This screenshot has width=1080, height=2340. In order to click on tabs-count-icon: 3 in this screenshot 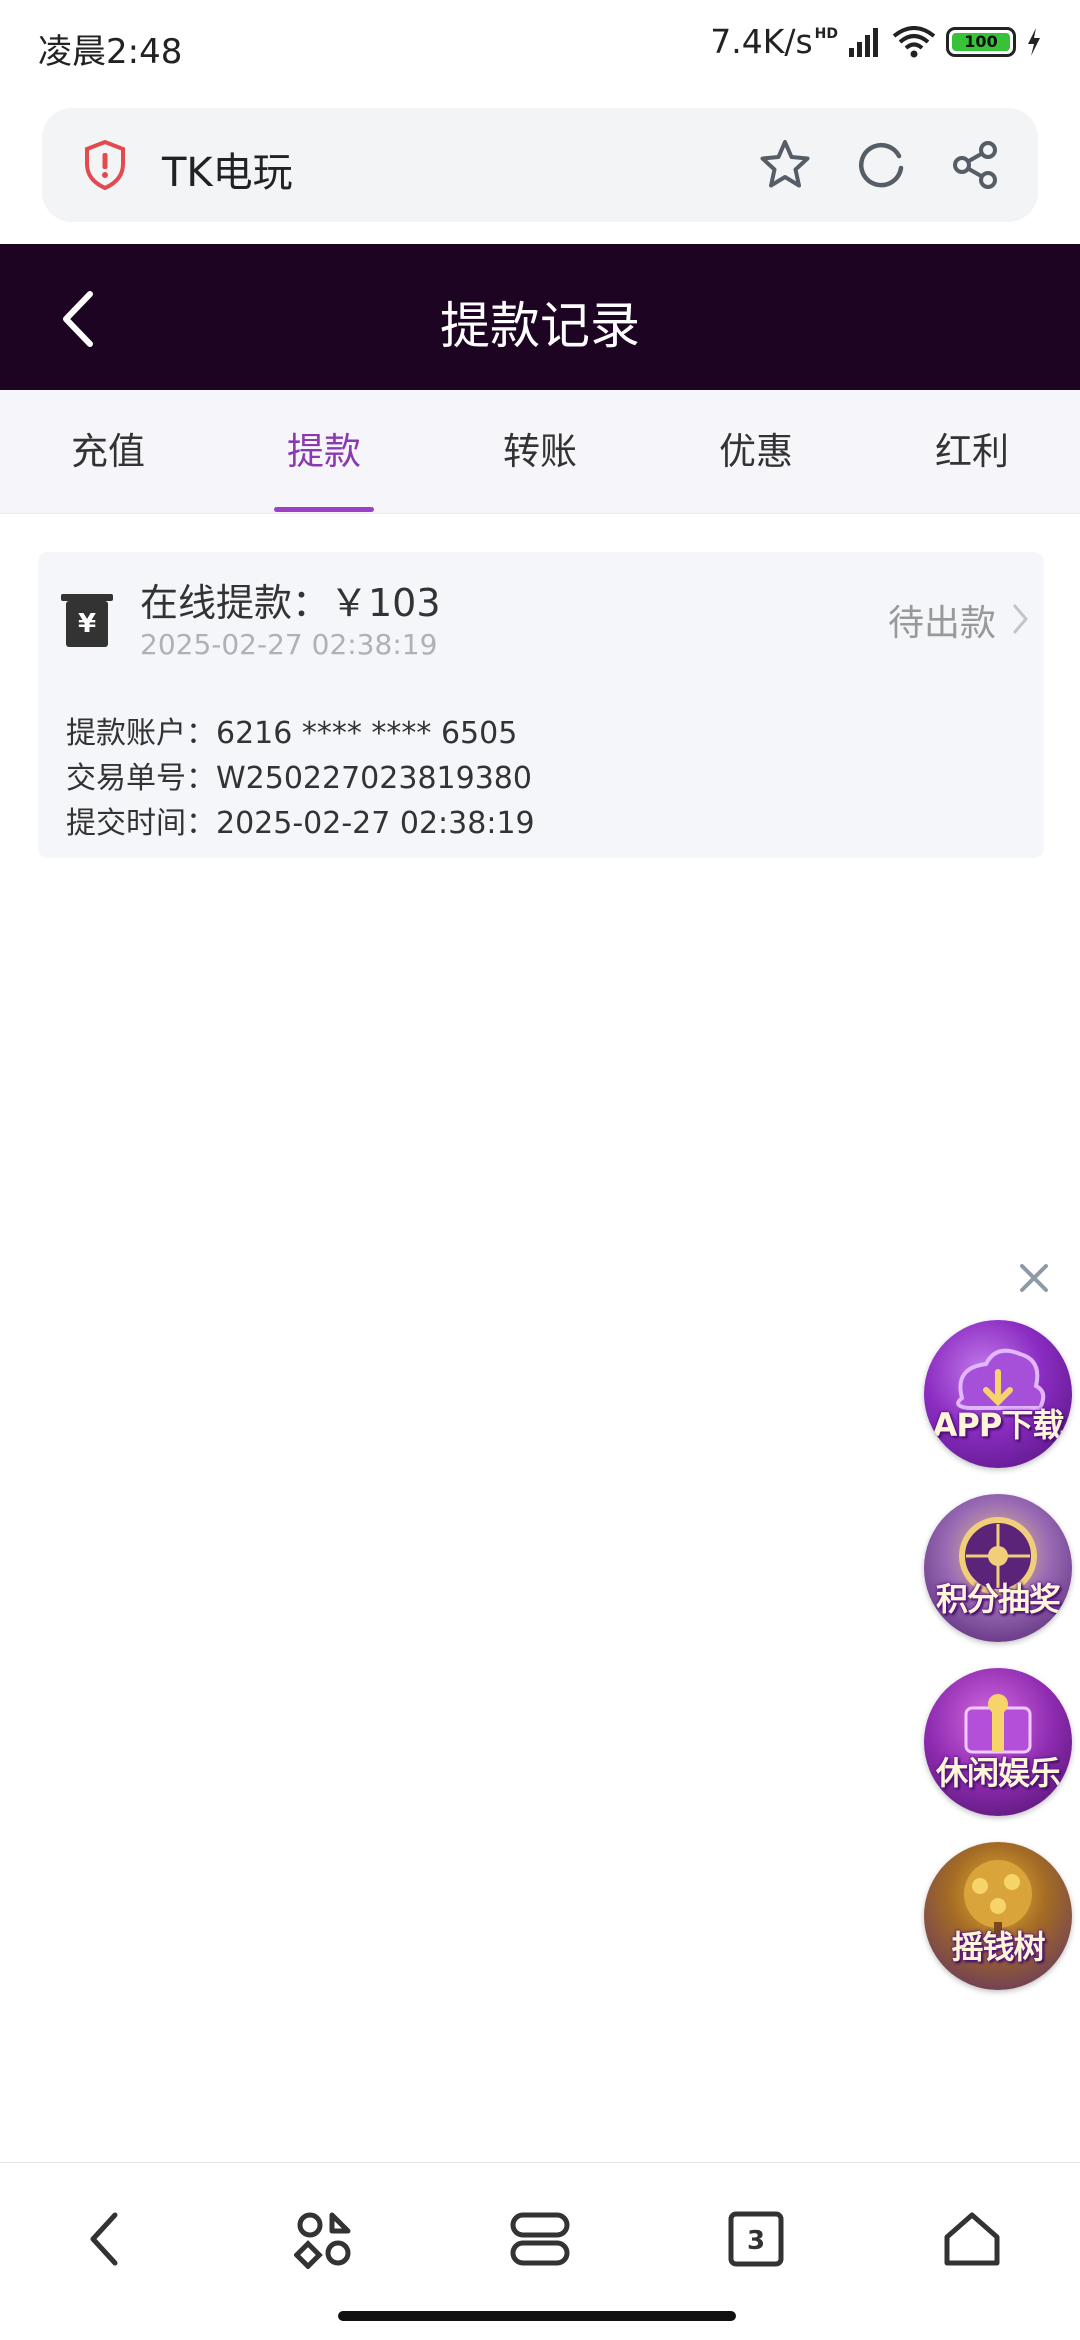, I will do `click(756, 2239)`.